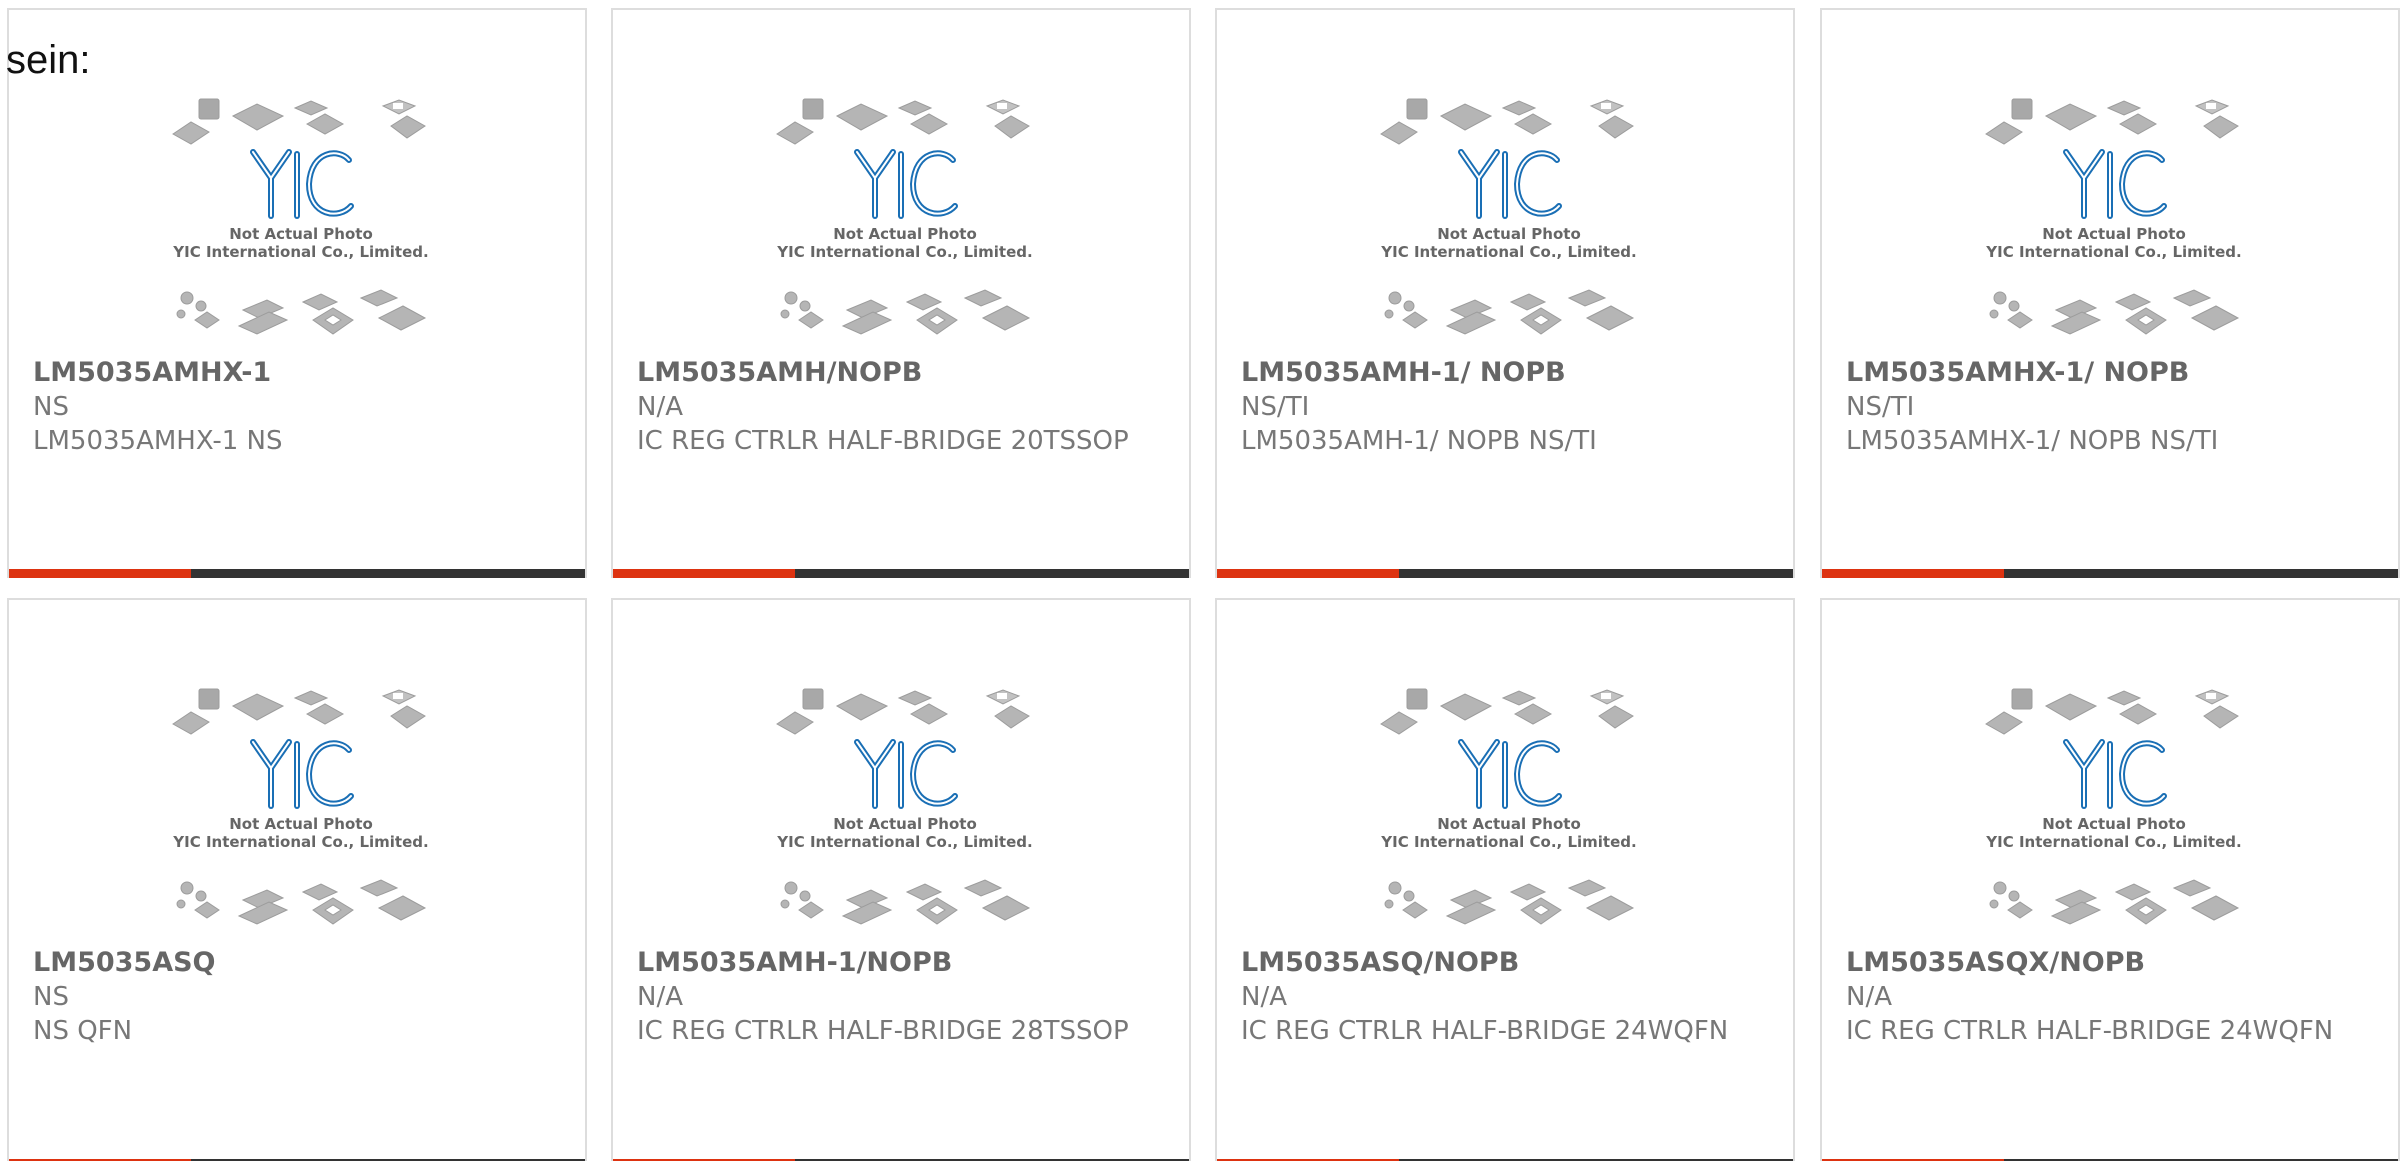 The image size is (2400, 1161). What do you see at coordinates (158, 441) in the screenshot?
I see `product-description: LM5035AMHX-1 NS` at bounding box center [158, 441].